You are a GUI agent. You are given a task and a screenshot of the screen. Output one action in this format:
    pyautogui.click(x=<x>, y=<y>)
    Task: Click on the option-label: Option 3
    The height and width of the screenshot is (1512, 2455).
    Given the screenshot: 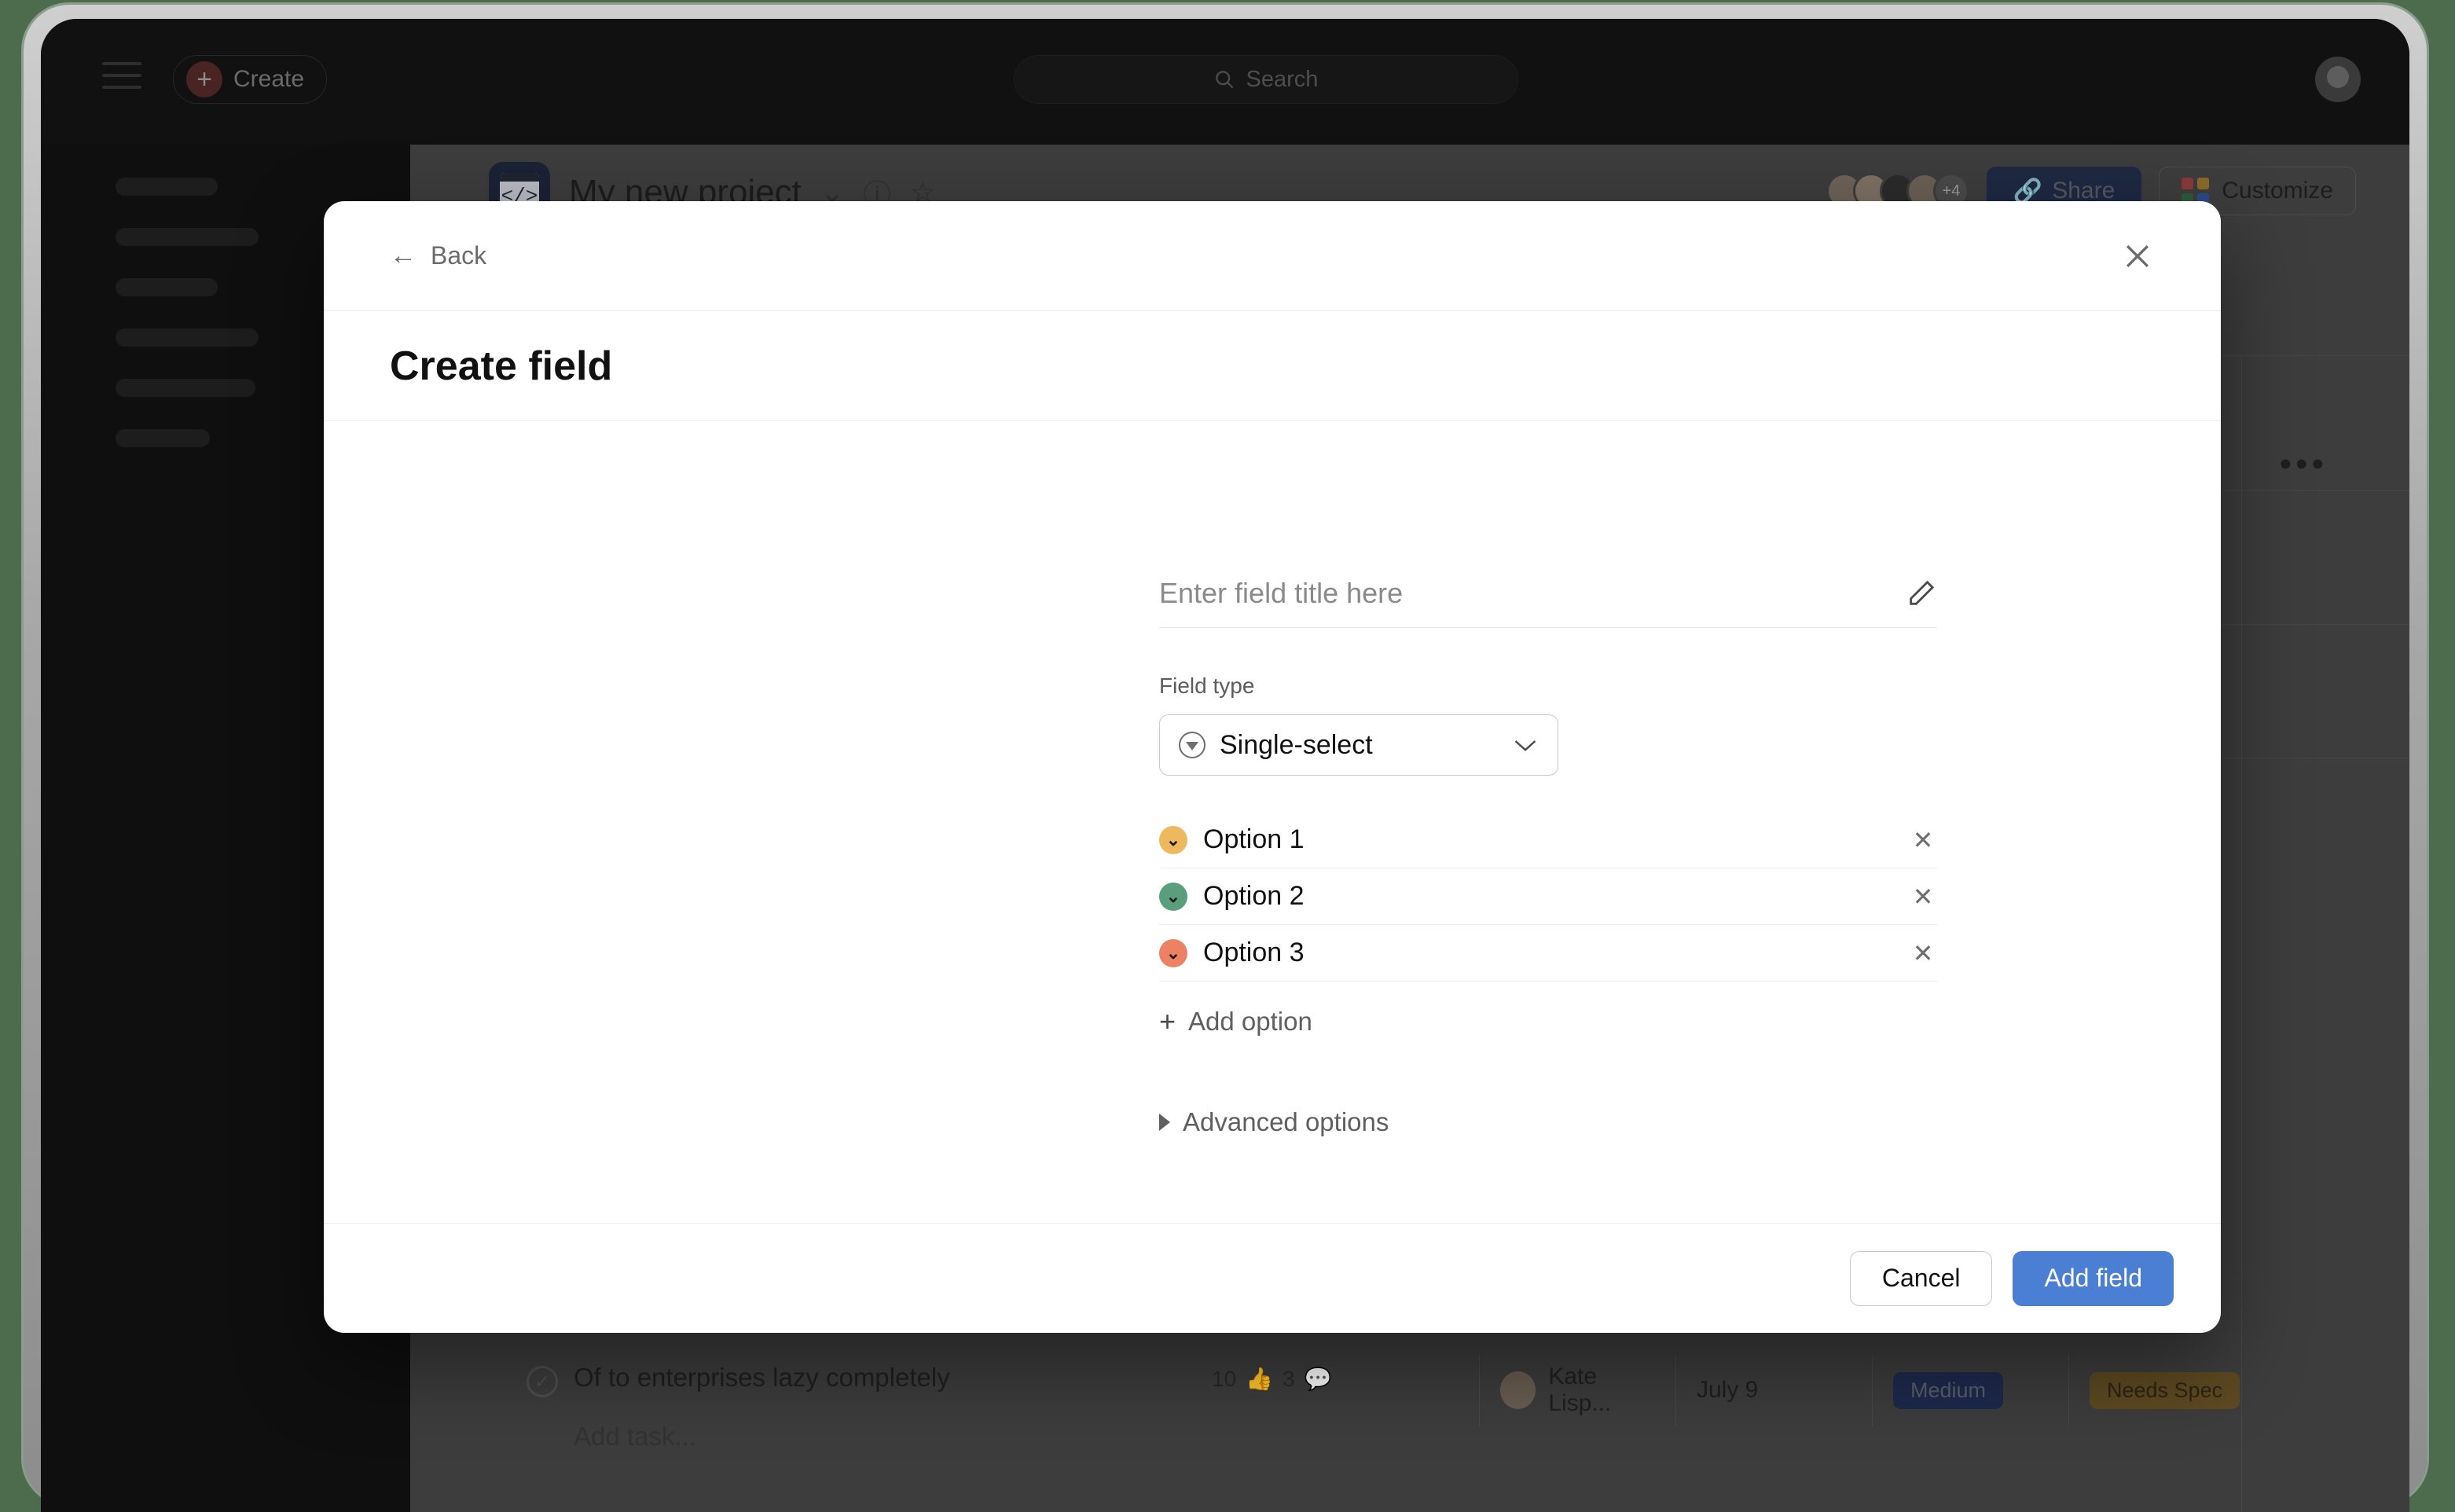 What is the action you would take?
    pyautogui.click(x=1254, y=953)
    